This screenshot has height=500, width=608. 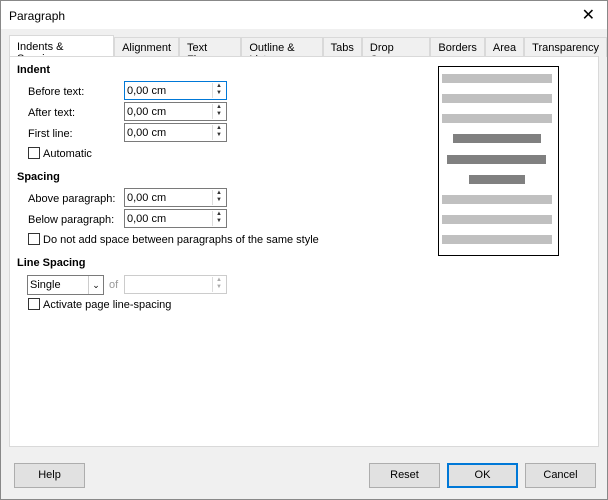 What do you see at coordinates (34, 153) in the screenshot?
I see `automatic-checkbox` at bounding box center [34, 153].